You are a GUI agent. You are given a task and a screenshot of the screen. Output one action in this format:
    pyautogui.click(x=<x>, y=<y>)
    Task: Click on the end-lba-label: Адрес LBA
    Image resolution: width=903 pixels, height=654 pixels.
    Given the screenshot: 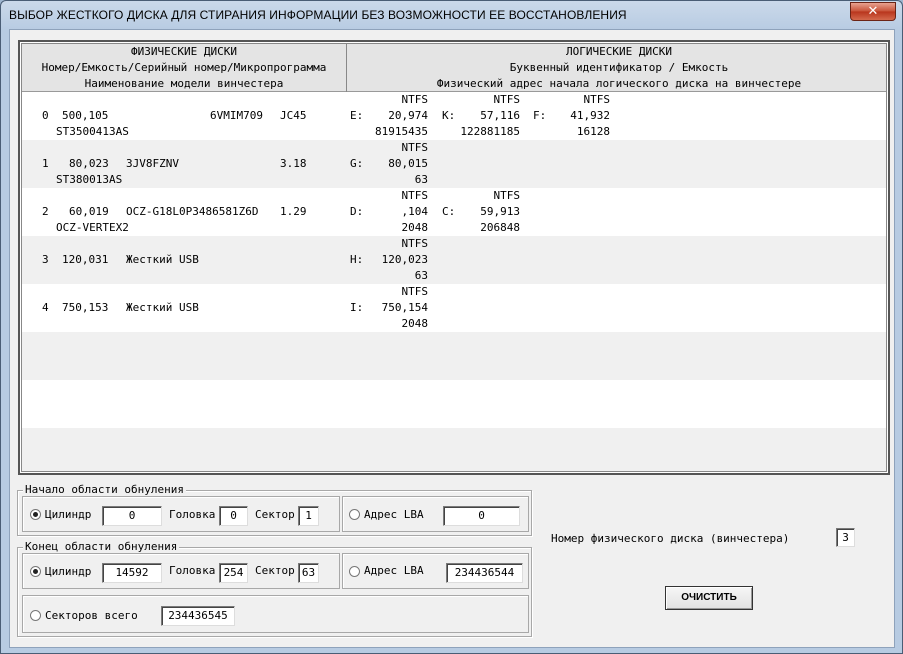 What is the action you would take?
    pyautogui.click(x=394, y=570)
    